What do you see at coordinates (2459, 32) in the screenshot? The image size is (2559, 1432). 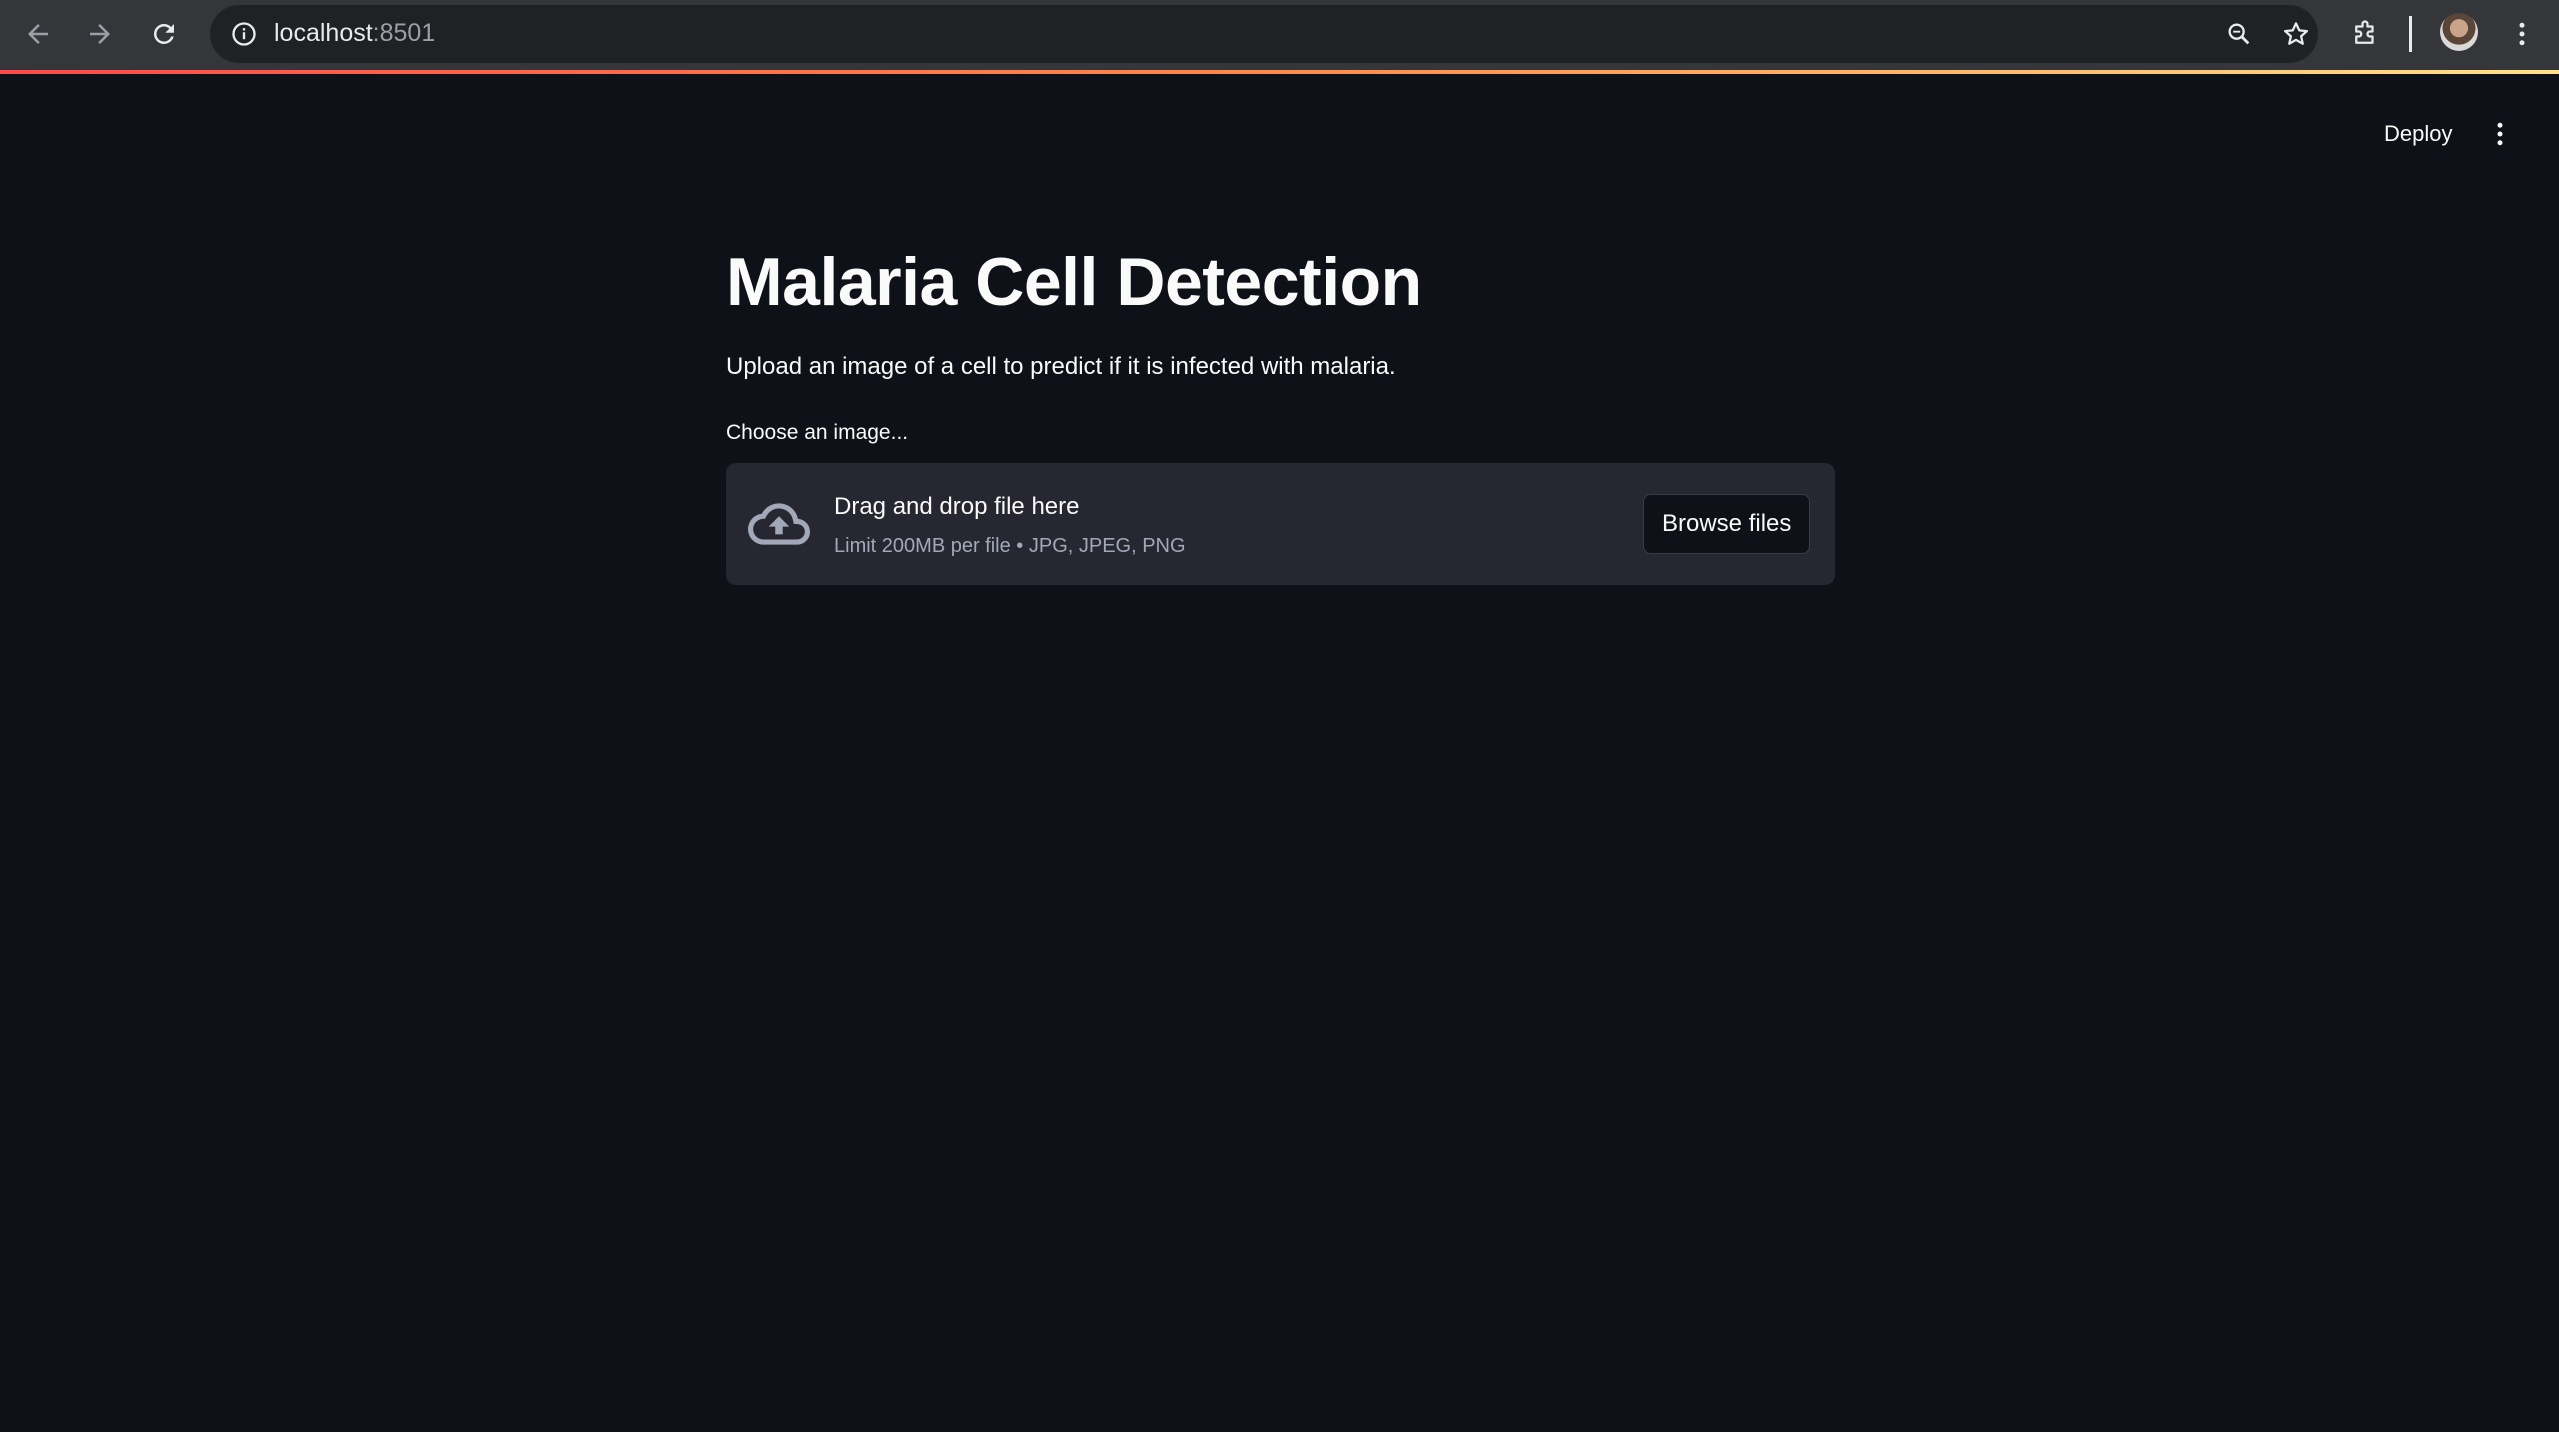 I see `avatar` at bounding box center [2459, 32].